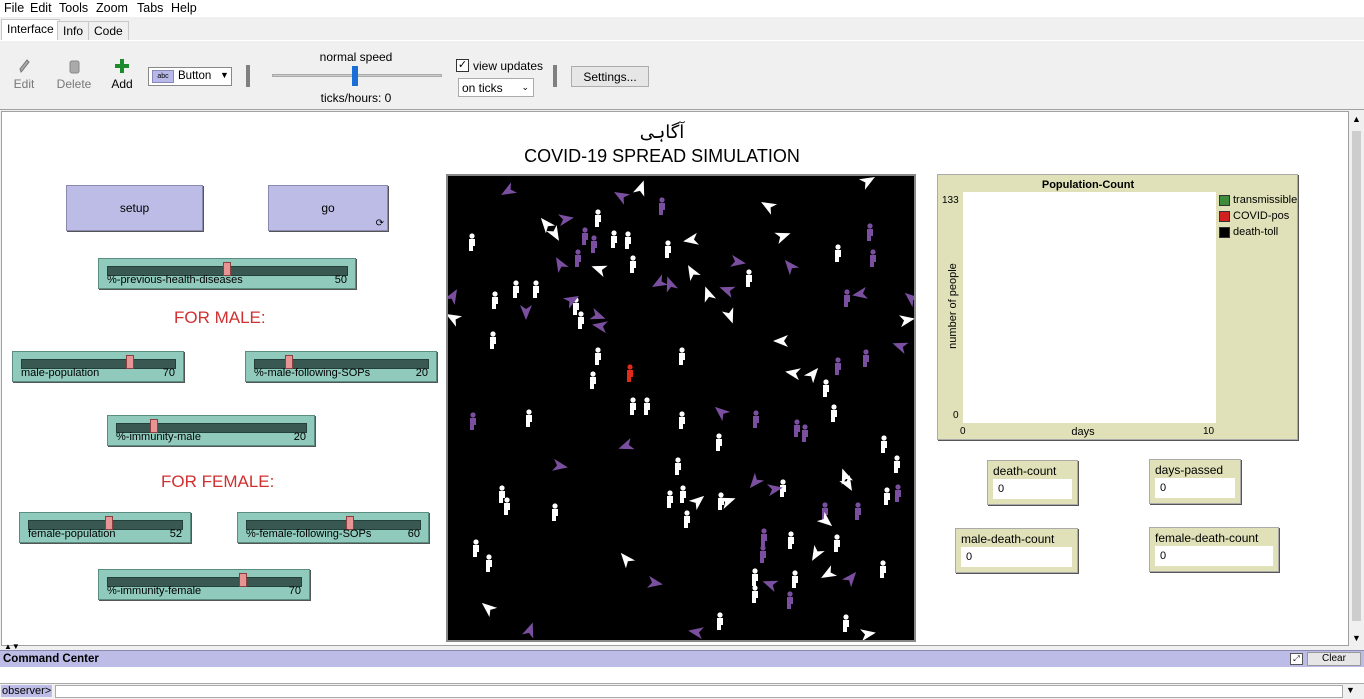  What do you see at coordinates (51, 659) in the screenshot?
I see `command-center-title: Command Center` at bounding box center [51, 659].